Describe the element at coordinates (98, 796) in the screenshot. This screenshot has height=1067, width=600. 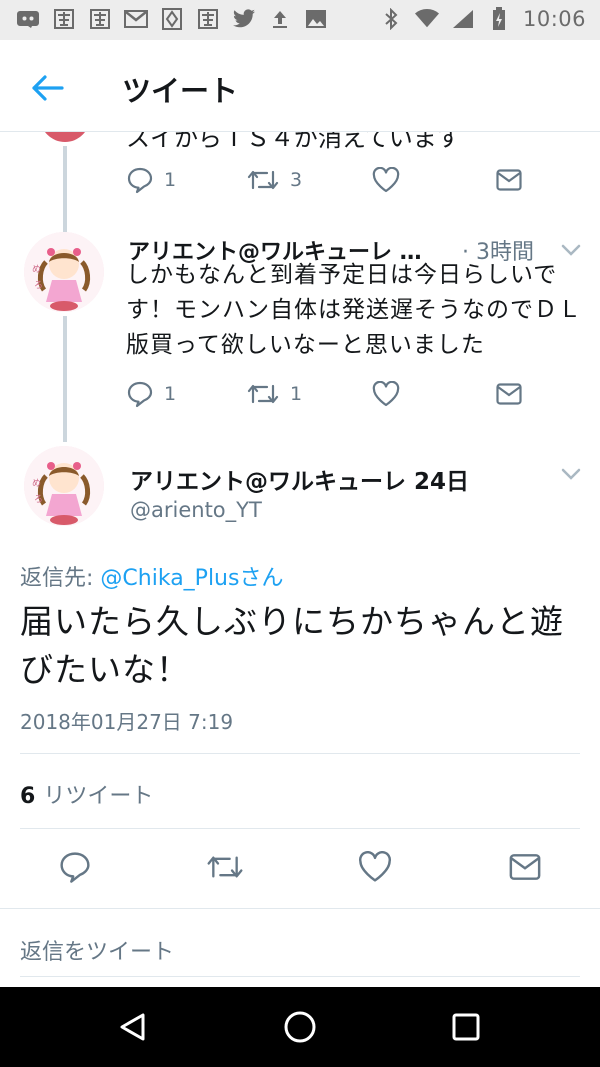
I see `retweet-stats-label: リツイート` at that location.